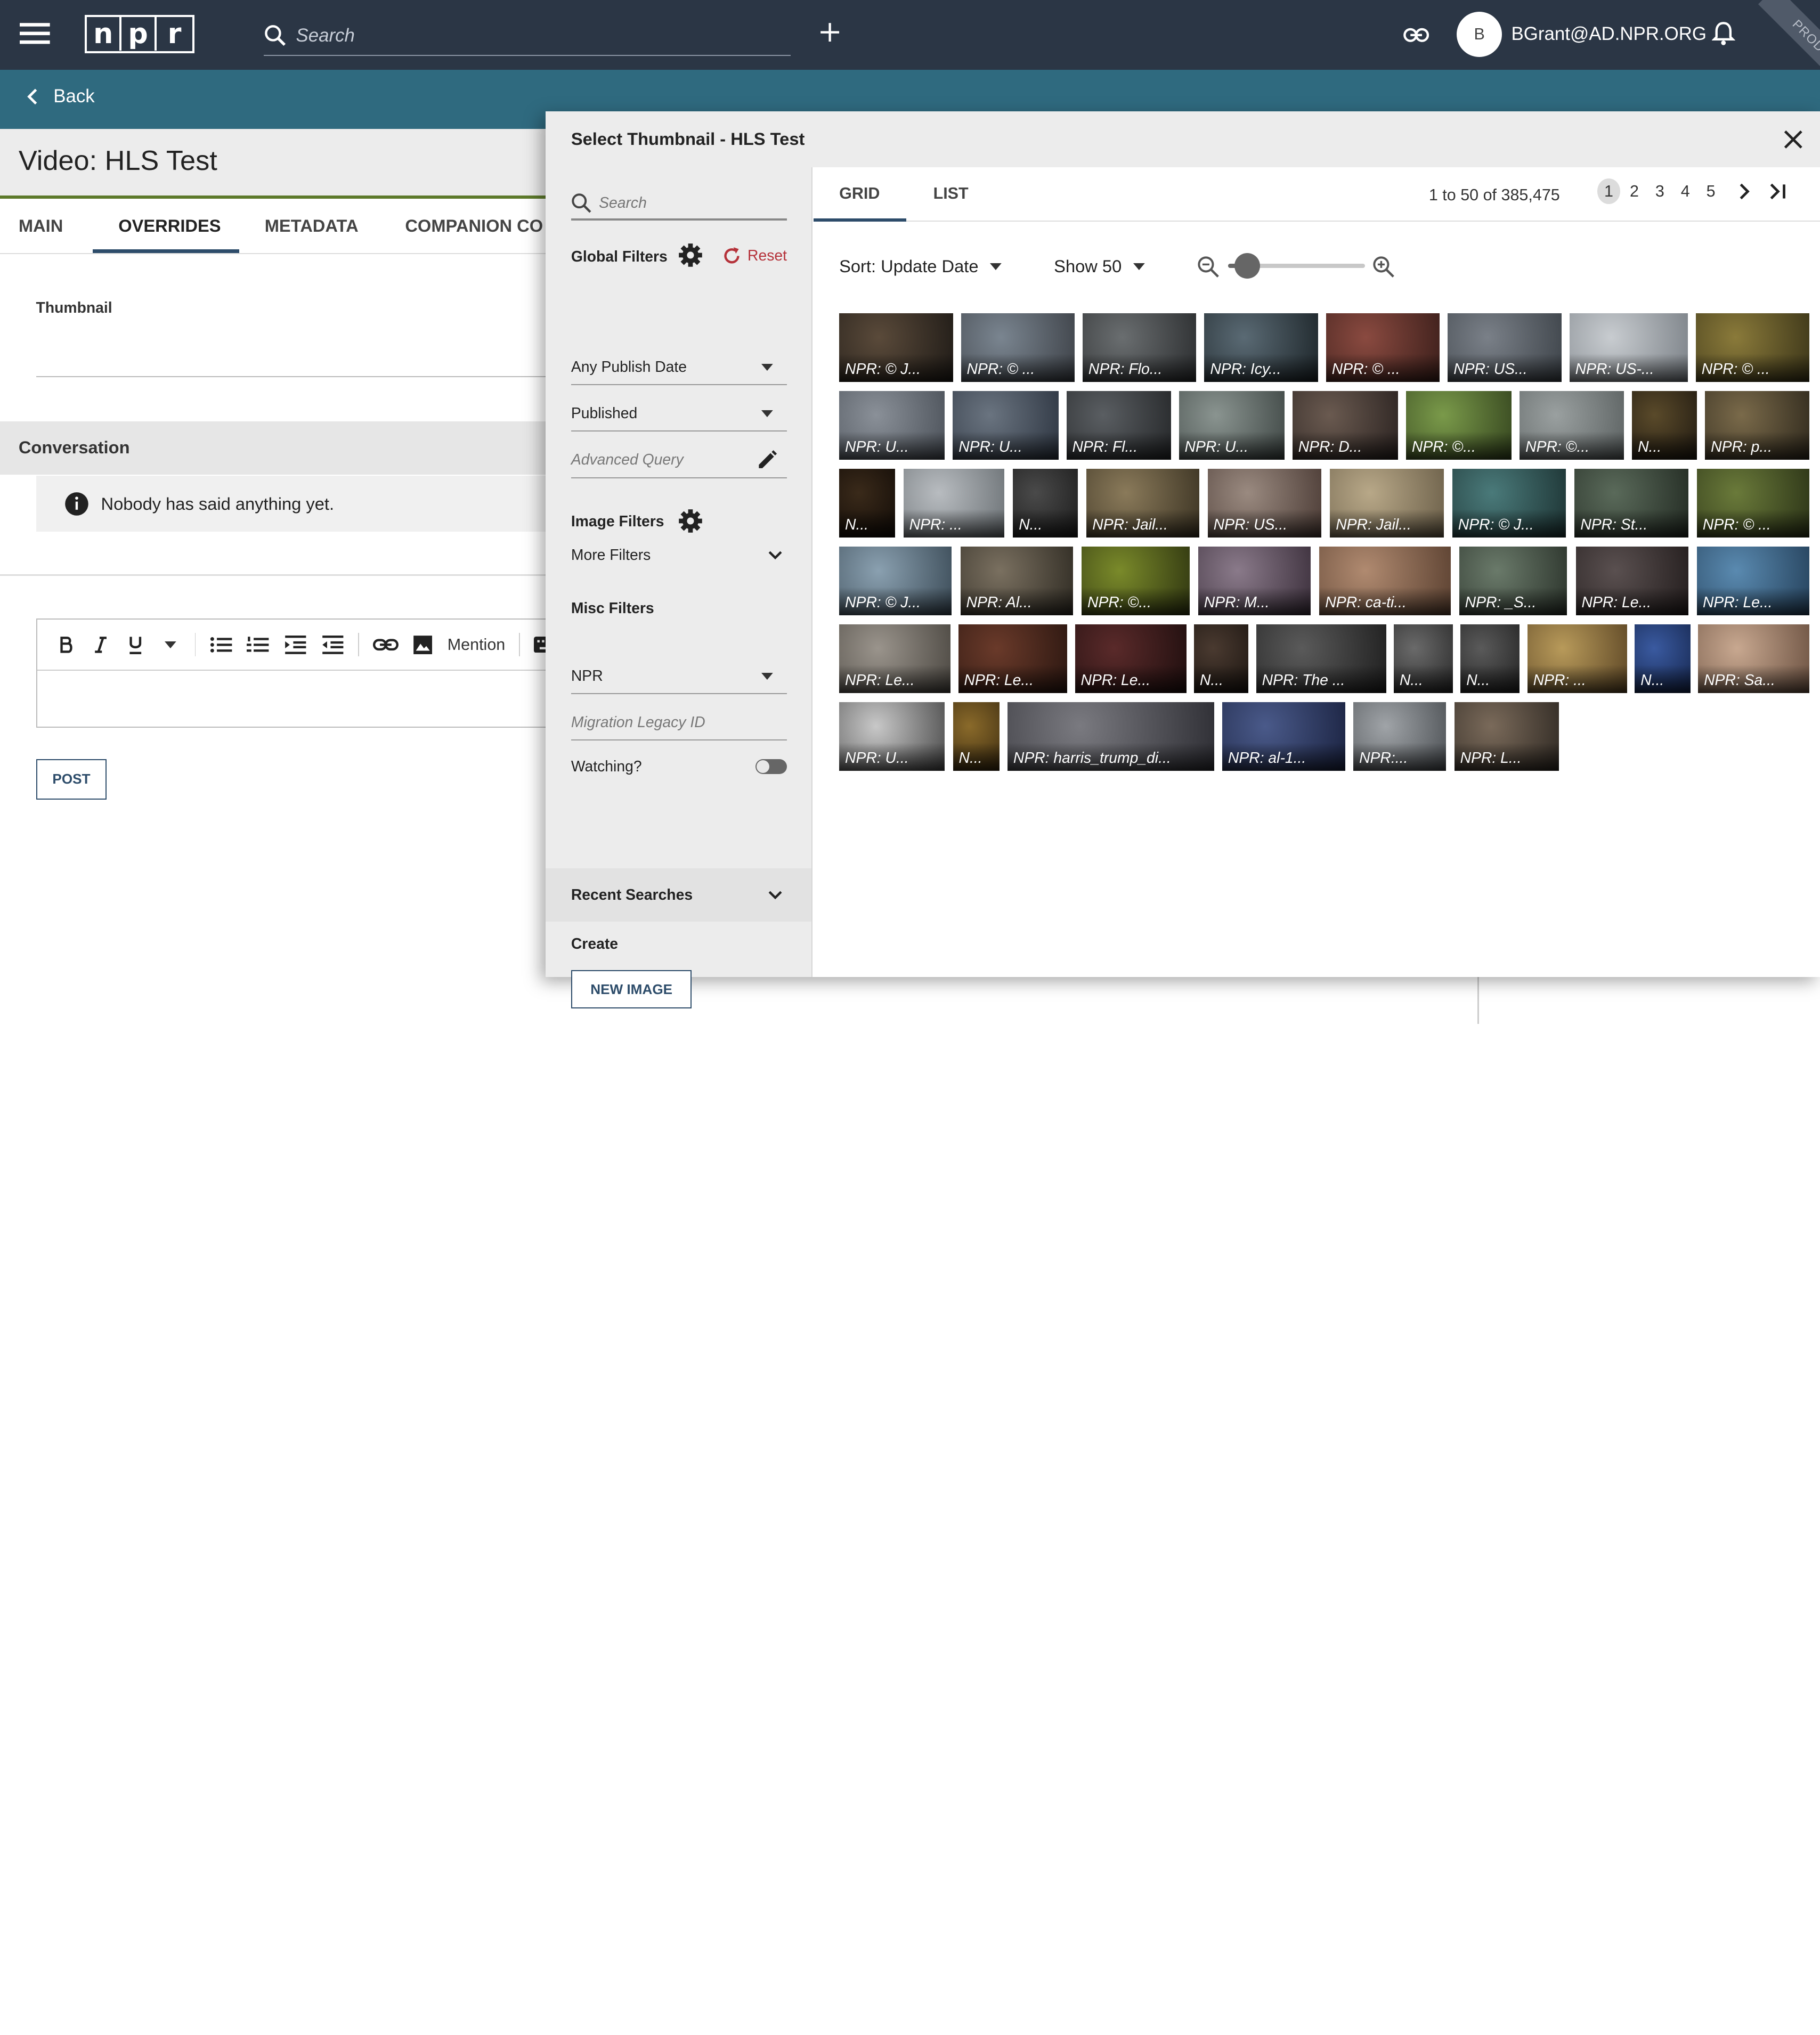 The image size is (1820, 2035). Describe the element at coordinates (679, 895) in the screenshot. I see `recent-searches-toggle: Recent Searches` at that location.